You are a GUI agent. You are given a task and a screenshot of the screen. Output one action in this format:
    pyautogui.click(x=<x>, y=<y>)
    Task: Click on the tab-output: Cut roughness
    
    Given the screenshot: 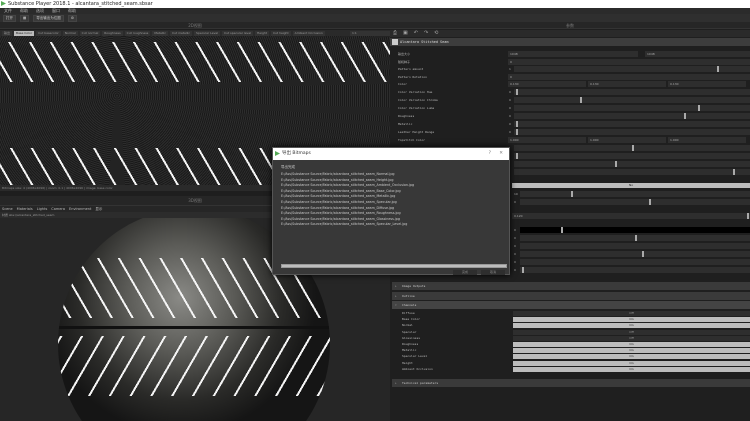 What is the action you would take?
    pyautogui.click(x=137, y=33)
    